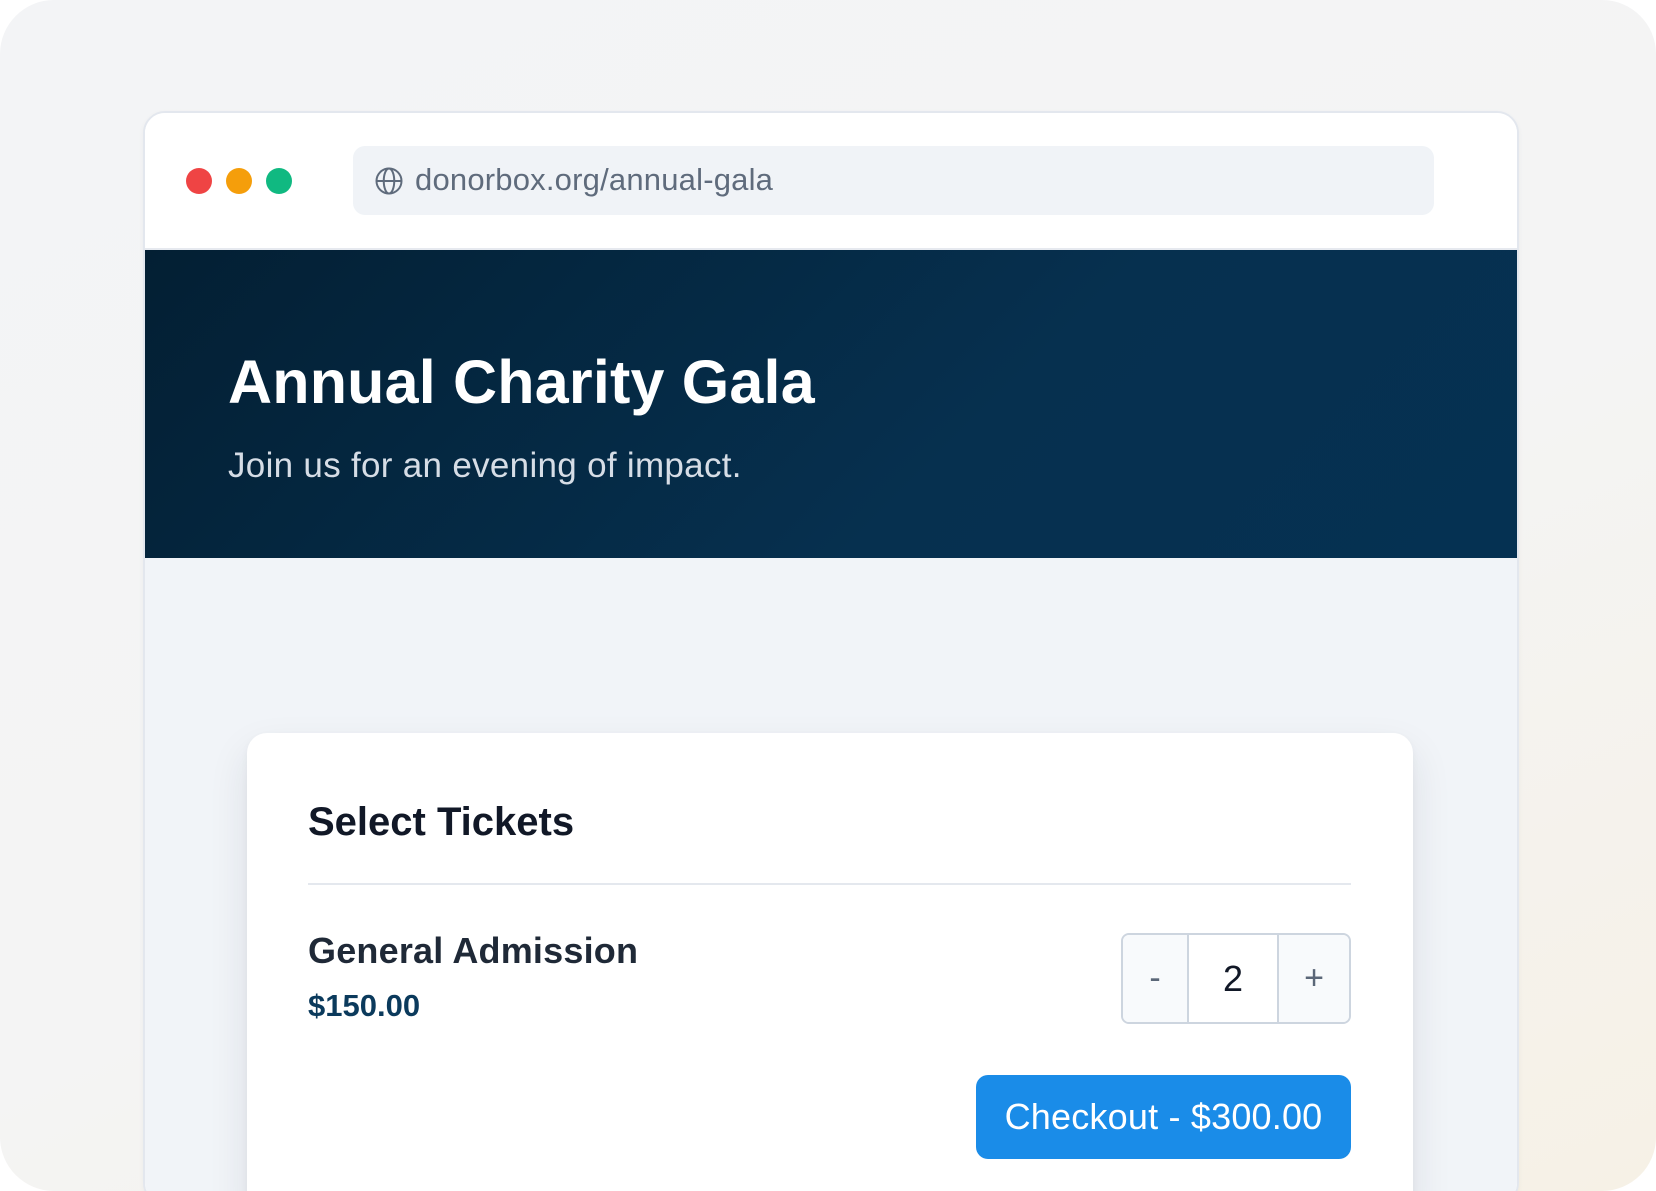 This screenshot has width=1656, height=1191. What do you see at coordinates (279, 181) in the screenshot?
I see `maximize-window-button` at bounding box center [279, 181].